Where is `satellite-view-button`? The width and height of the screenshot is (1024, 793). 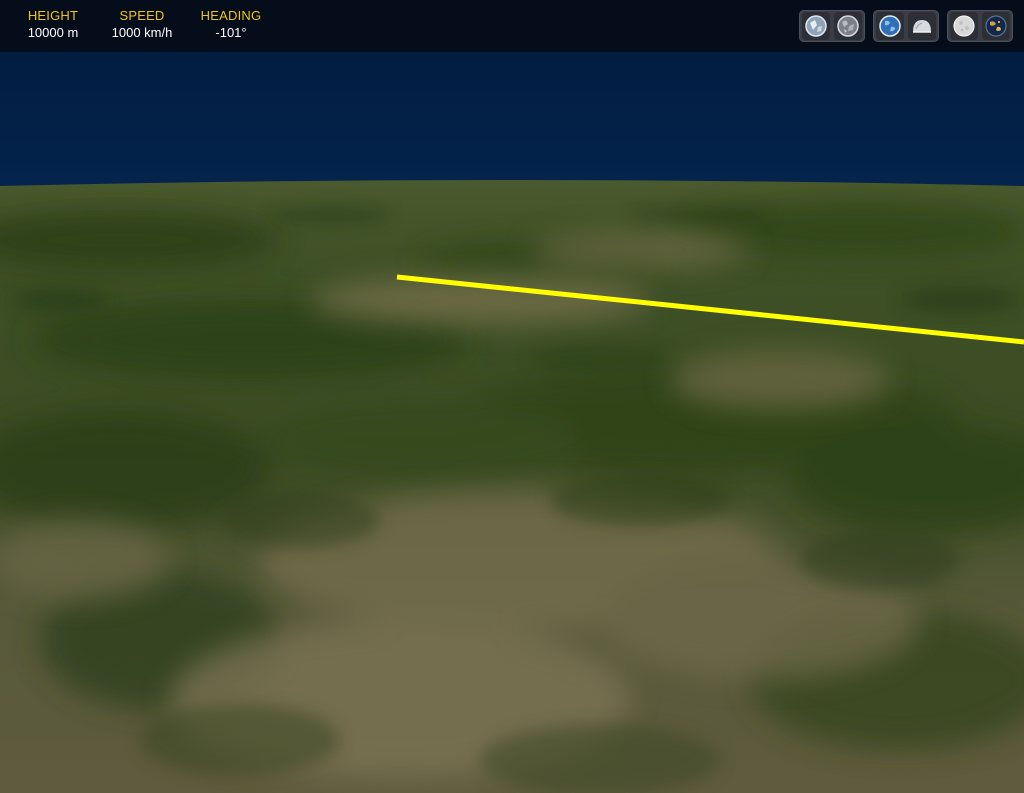 satellite-view-button is located at coordinates (848, 26).